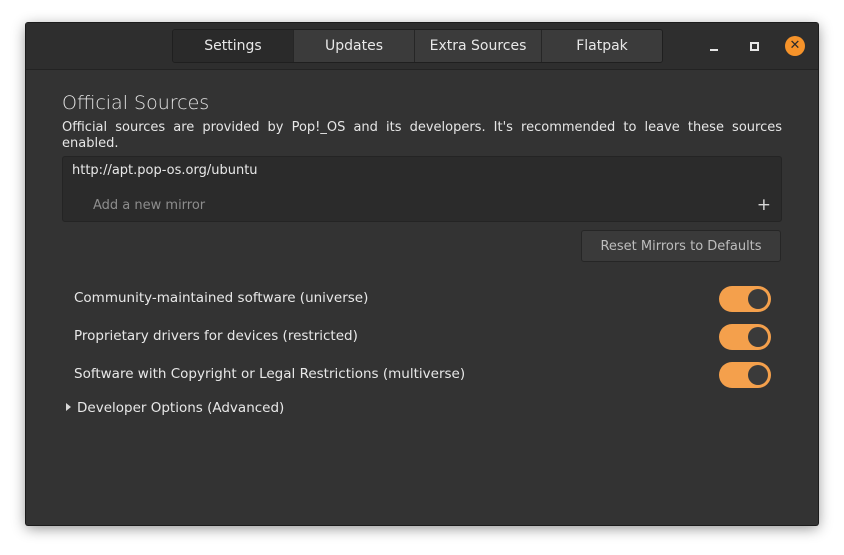 This screenshot has width=844, height=555. What do you see at coordinates (354, 46) in the screenshot?
I see `tab-updates: Updates` at bounding box center [354, 46].